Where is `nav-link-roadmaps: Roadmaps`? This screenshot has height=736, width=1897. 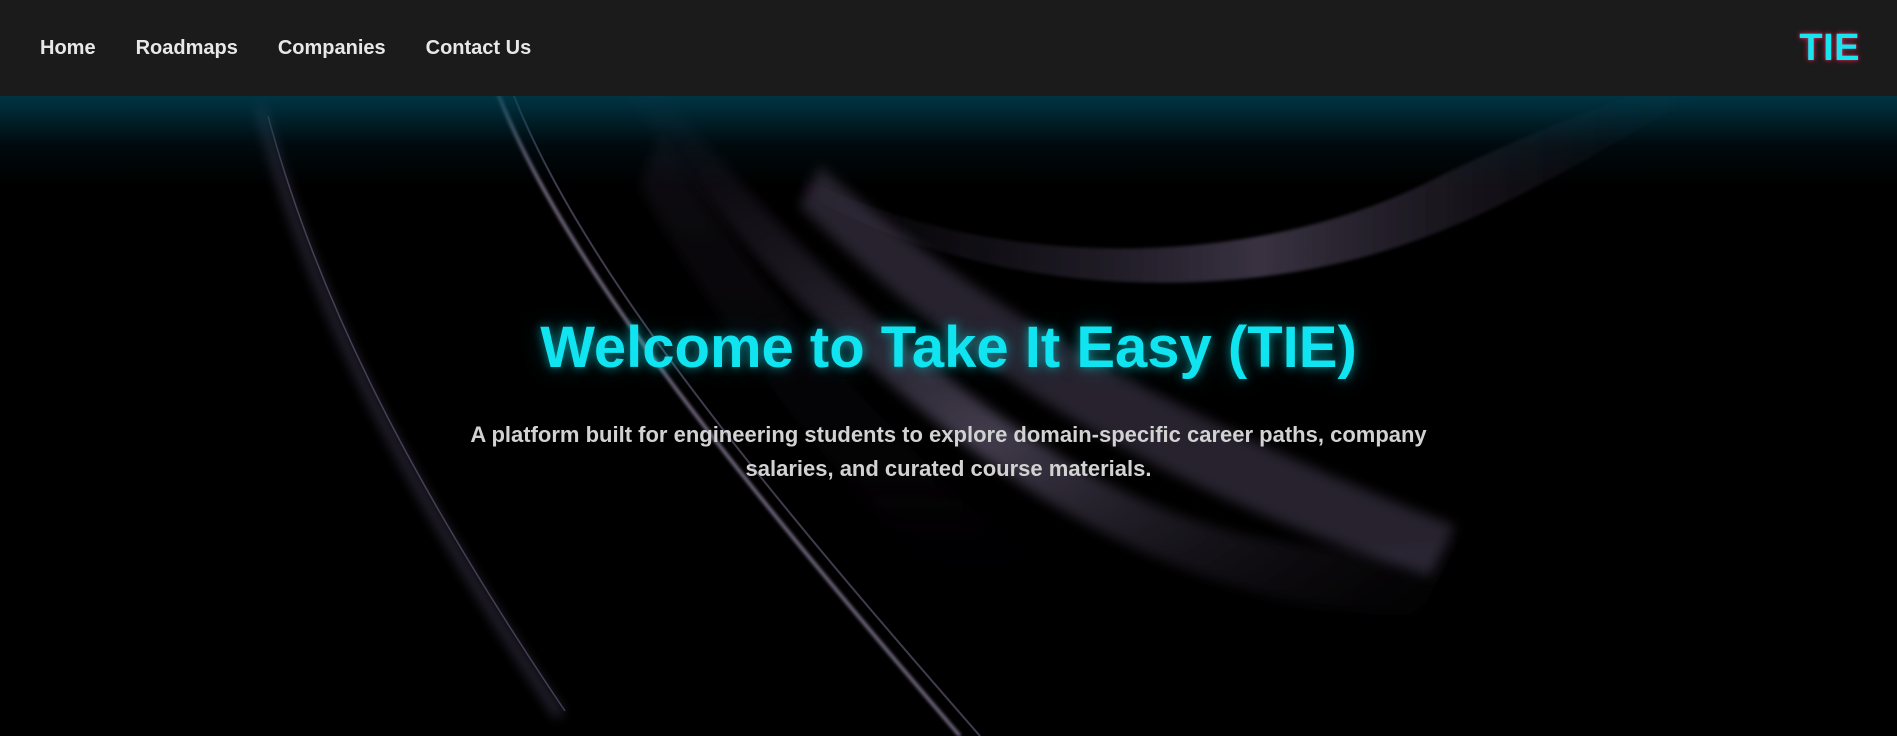 nav-link-roadmaps: Roadmaps is located at coordinates (187, 48).